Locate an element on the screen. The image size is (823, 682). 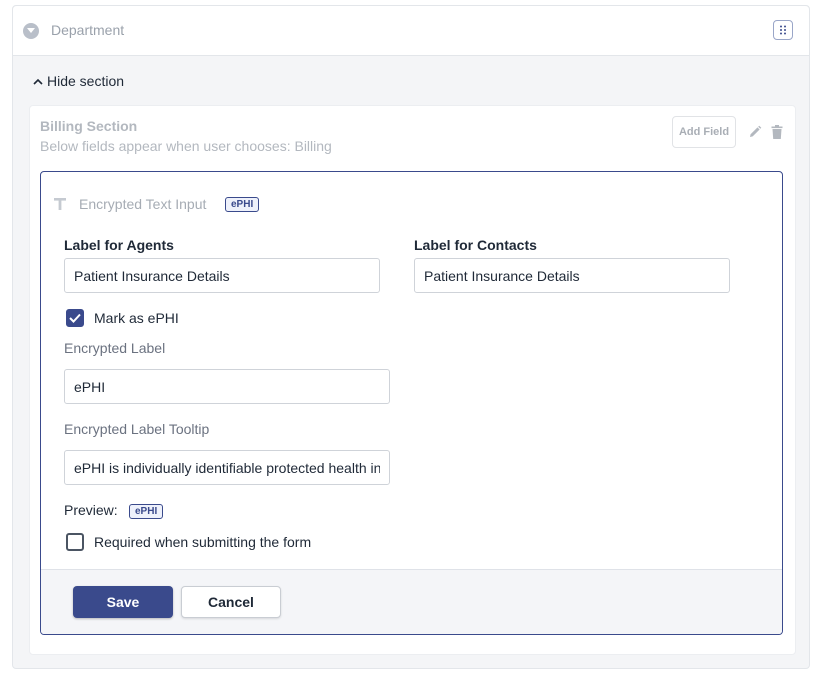
tooltip-input is located at coordinates (227, 467).